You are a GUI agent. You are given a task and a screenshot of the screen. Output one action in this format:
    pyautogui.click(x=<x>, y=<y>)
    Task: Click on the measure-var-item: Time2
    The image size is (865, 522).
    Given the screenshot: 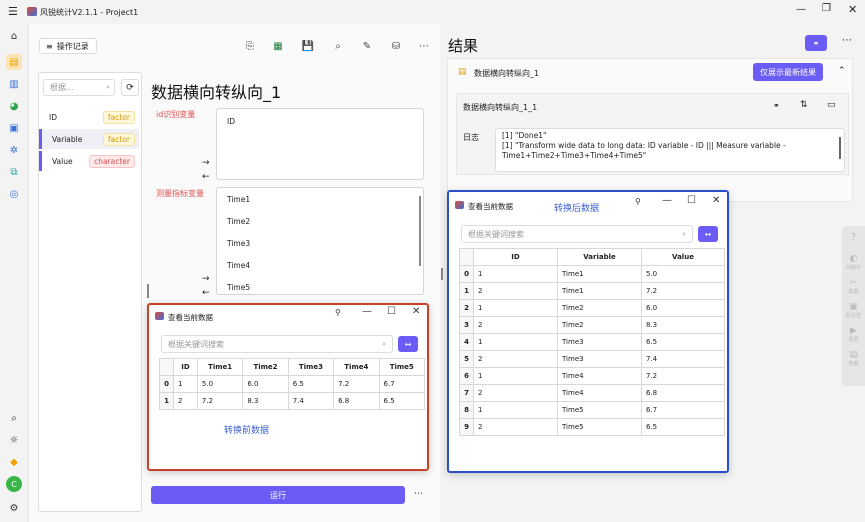 What is the action you would take?
    pyautogui.click(x=238, y=221)
    